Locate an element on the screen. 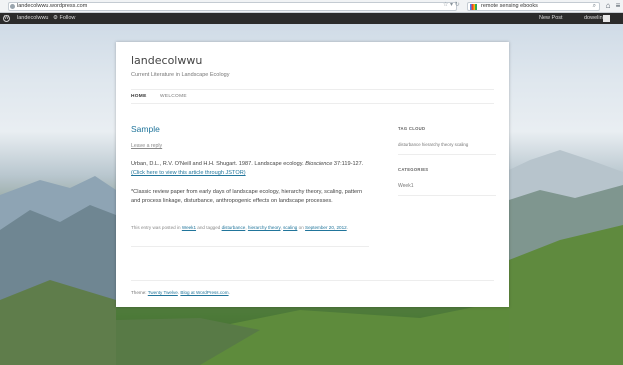 The width and height of the screenshot is (623, 365). google-icon is located at coordinates (473, 7).